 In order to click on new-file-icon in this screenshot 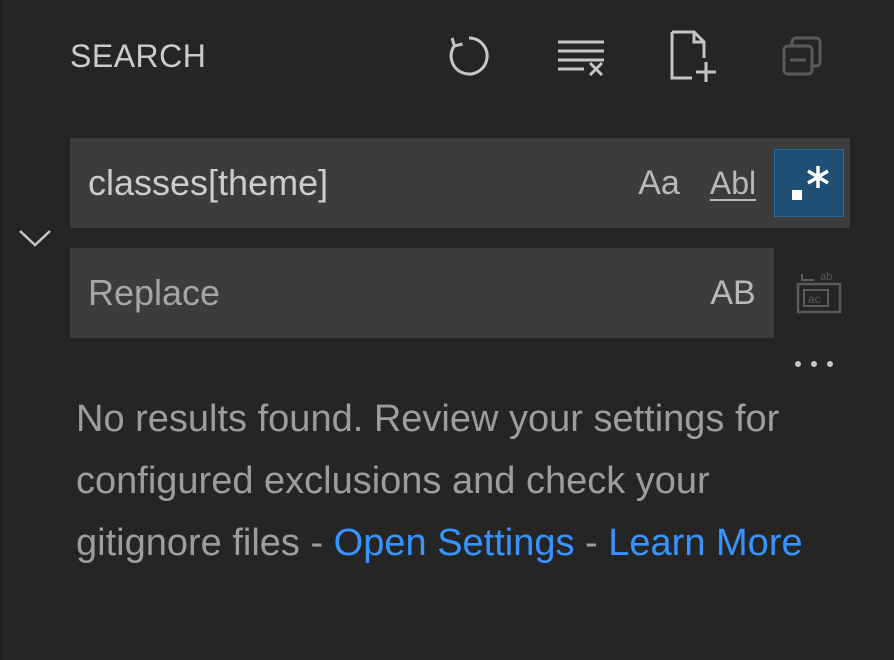, I will do `click(693, 56)`.